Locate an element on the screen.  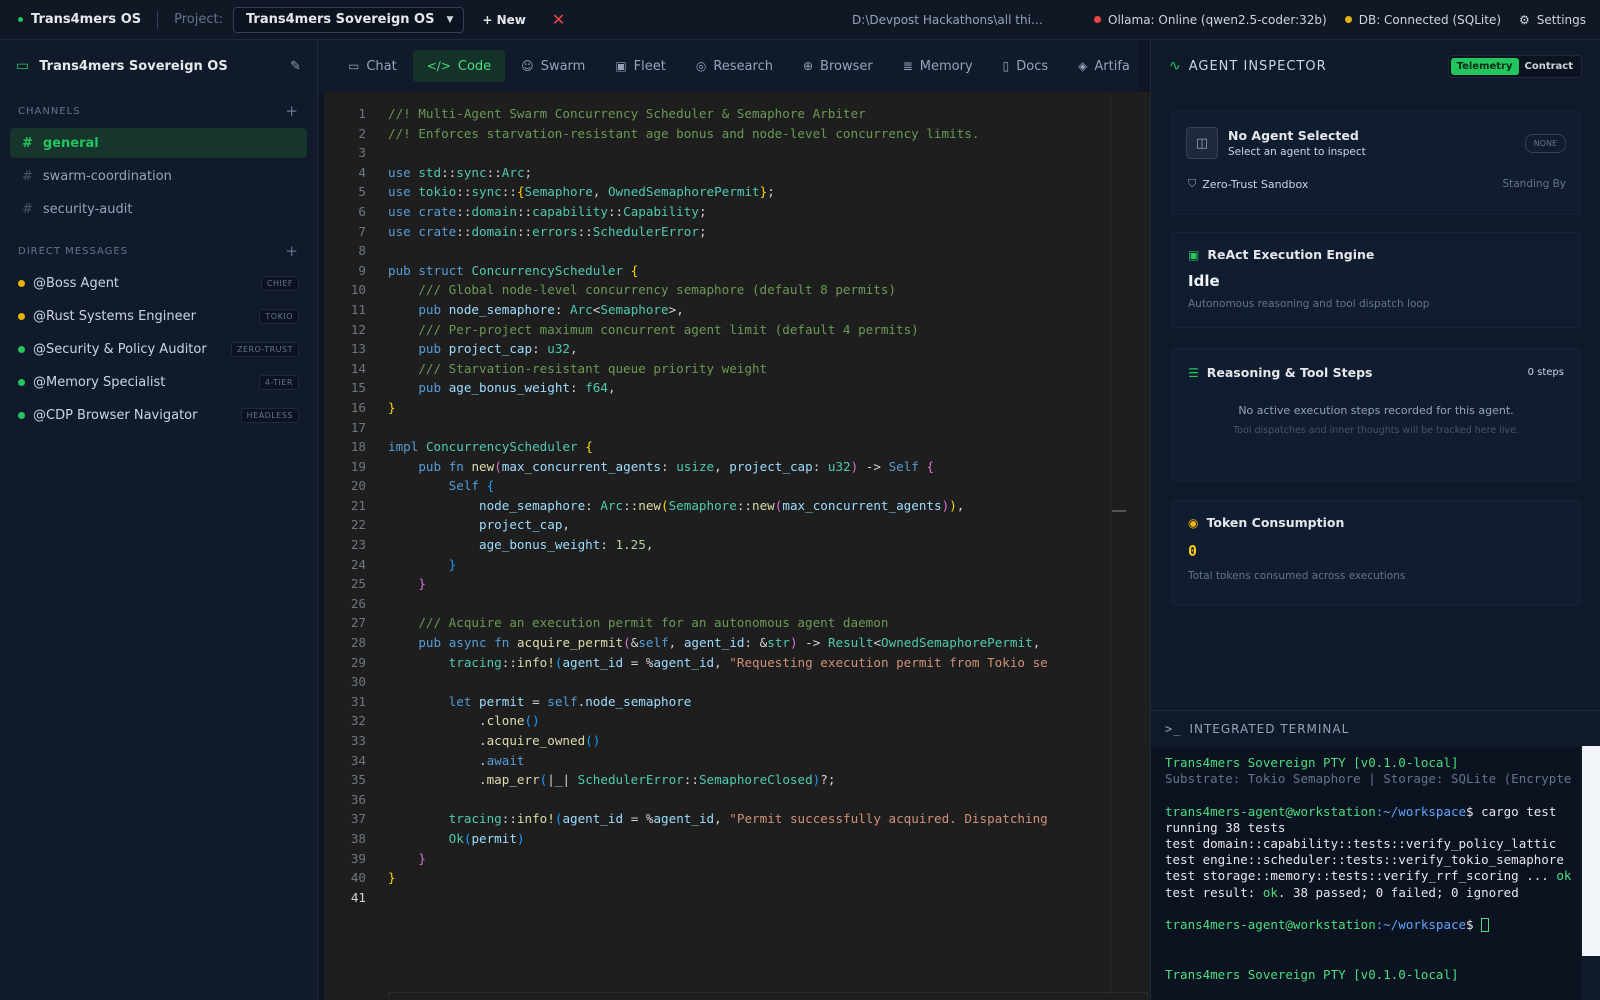
channel-label: swarm-coordination is located at coordinates (107, 176).